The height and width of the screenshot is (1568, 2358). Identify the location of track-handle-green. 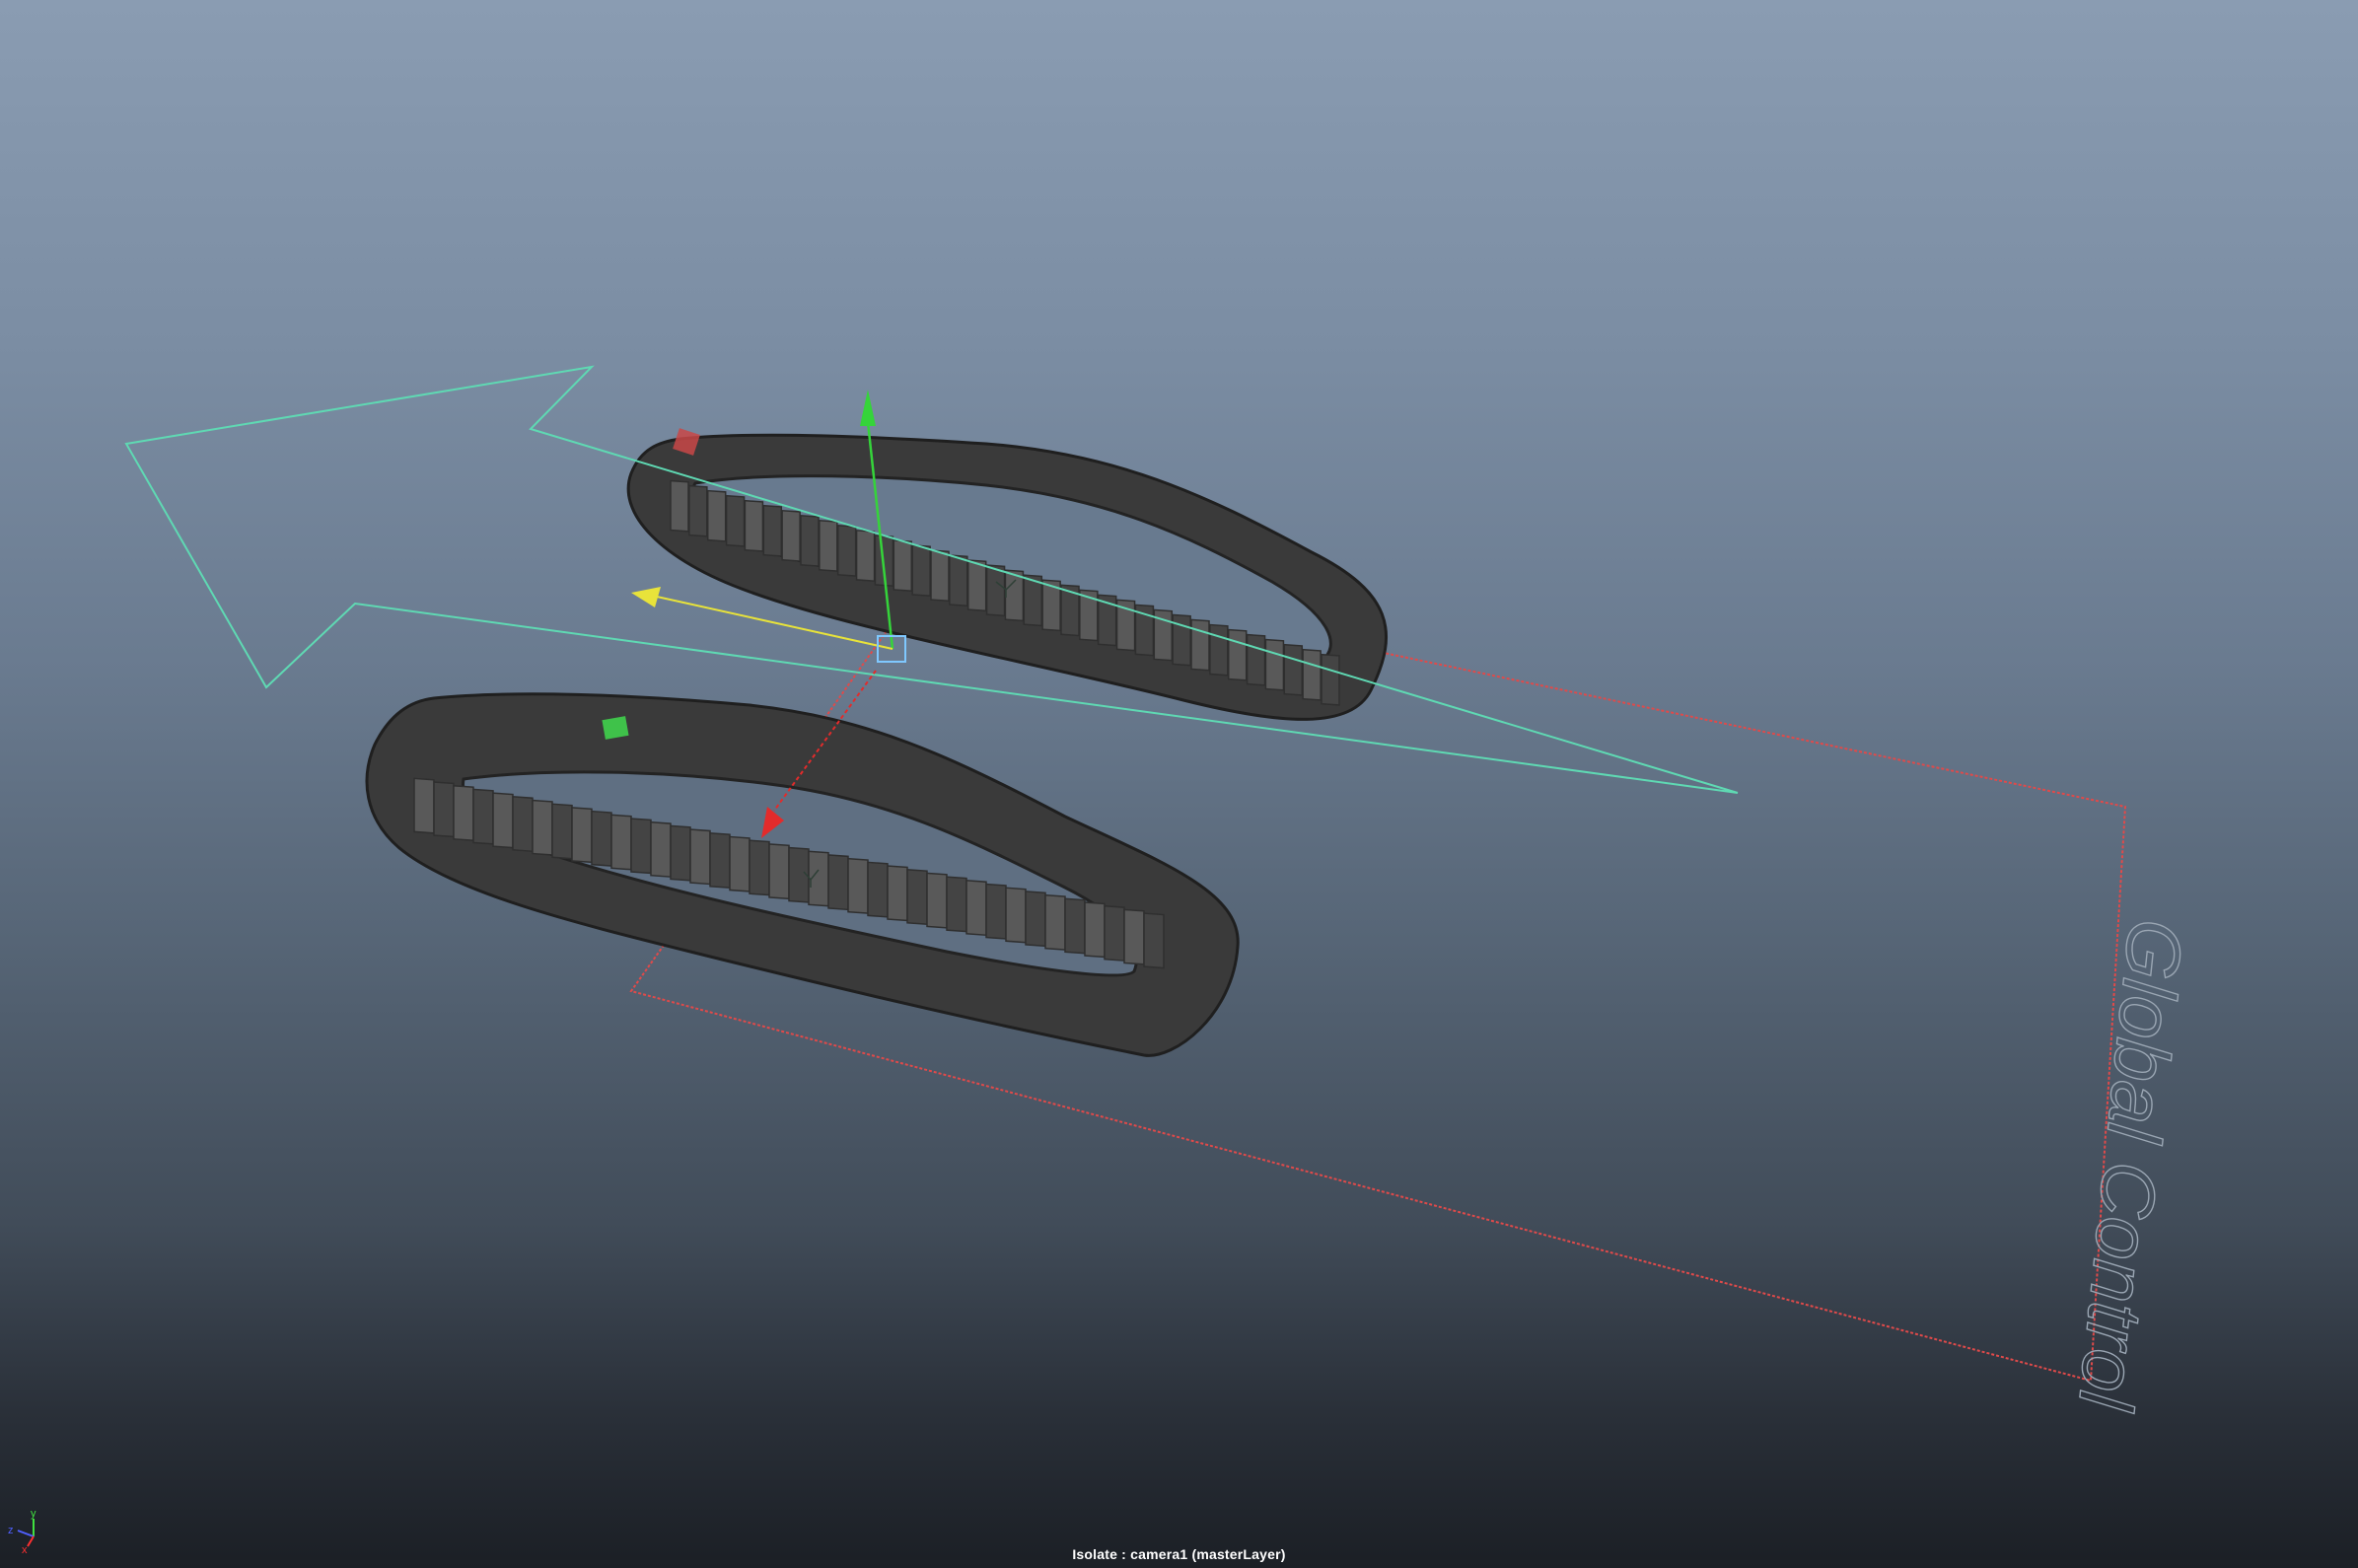
(615, 728).